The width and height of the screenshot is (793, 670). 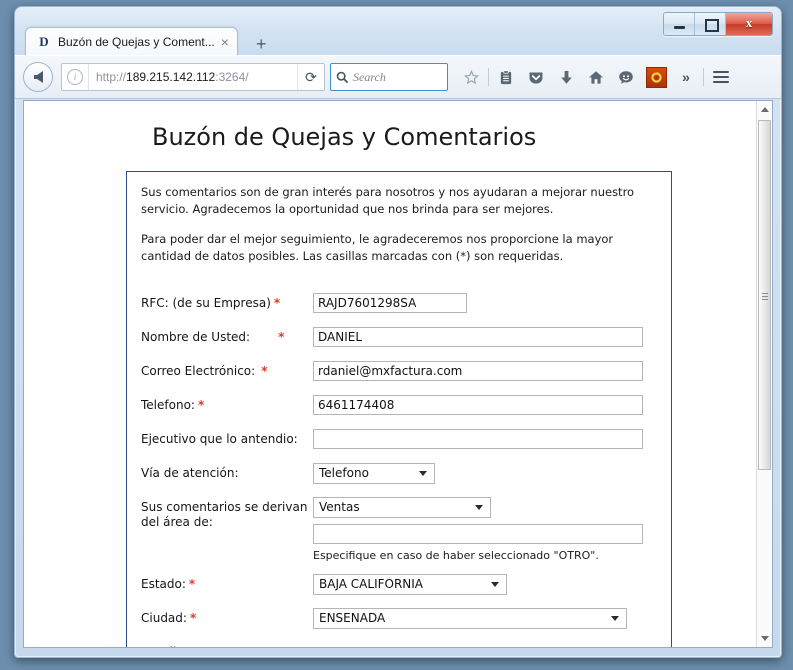 What do you see at coordinates (75, 77) in the screenshot?
I see `site-identity-icon: i` at bounding box center [75, 77].